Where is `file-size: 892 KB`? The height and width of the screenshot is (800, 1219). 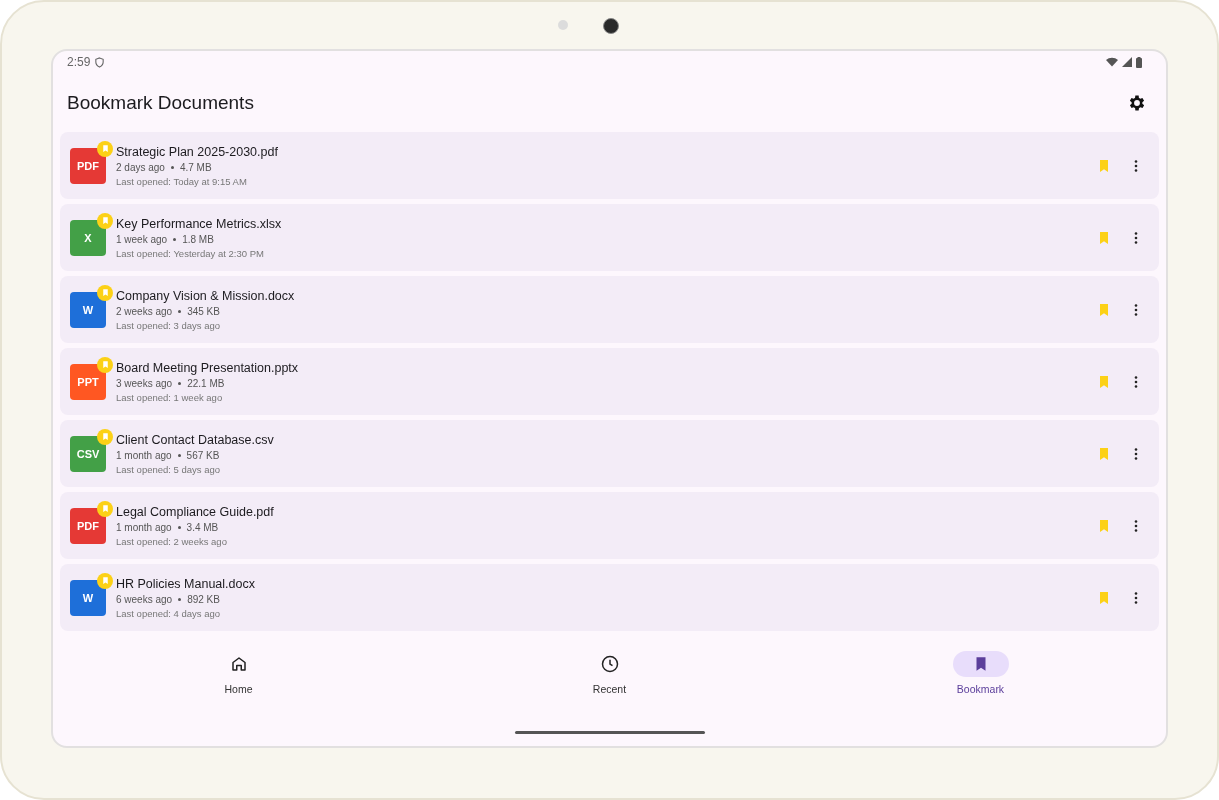 file-size: 892 KB is located at coordinates (203, 599).